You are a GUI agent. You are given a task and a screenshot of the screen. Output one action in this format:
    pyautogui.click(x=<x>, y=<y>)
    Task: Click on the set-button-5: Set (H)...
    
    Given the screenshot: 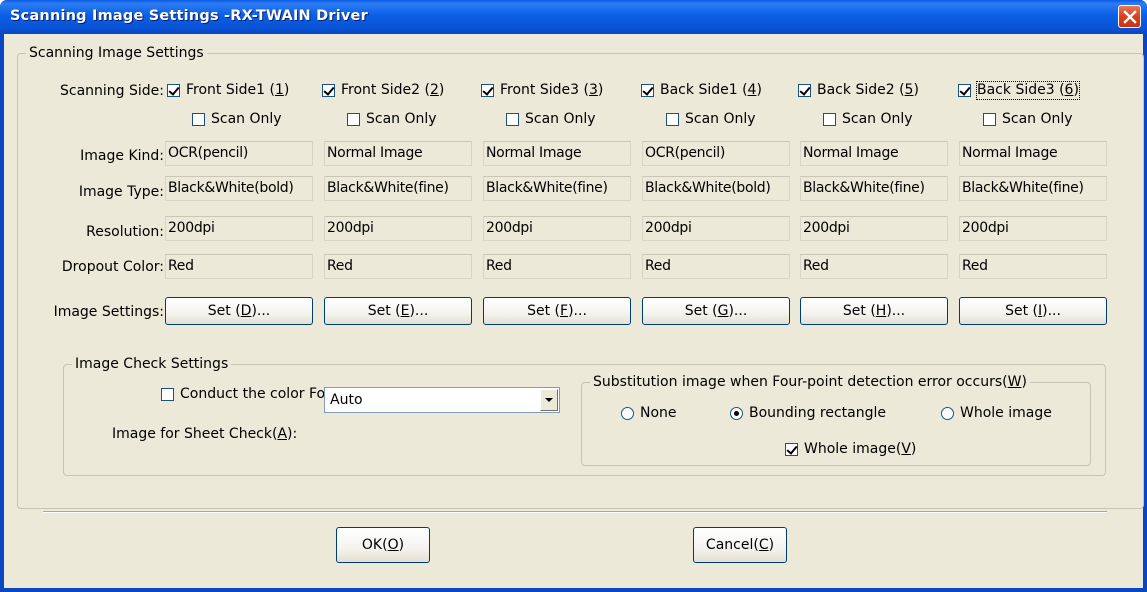 What is the action you would take?
    pyautogui.click(x=874, y=311)
    